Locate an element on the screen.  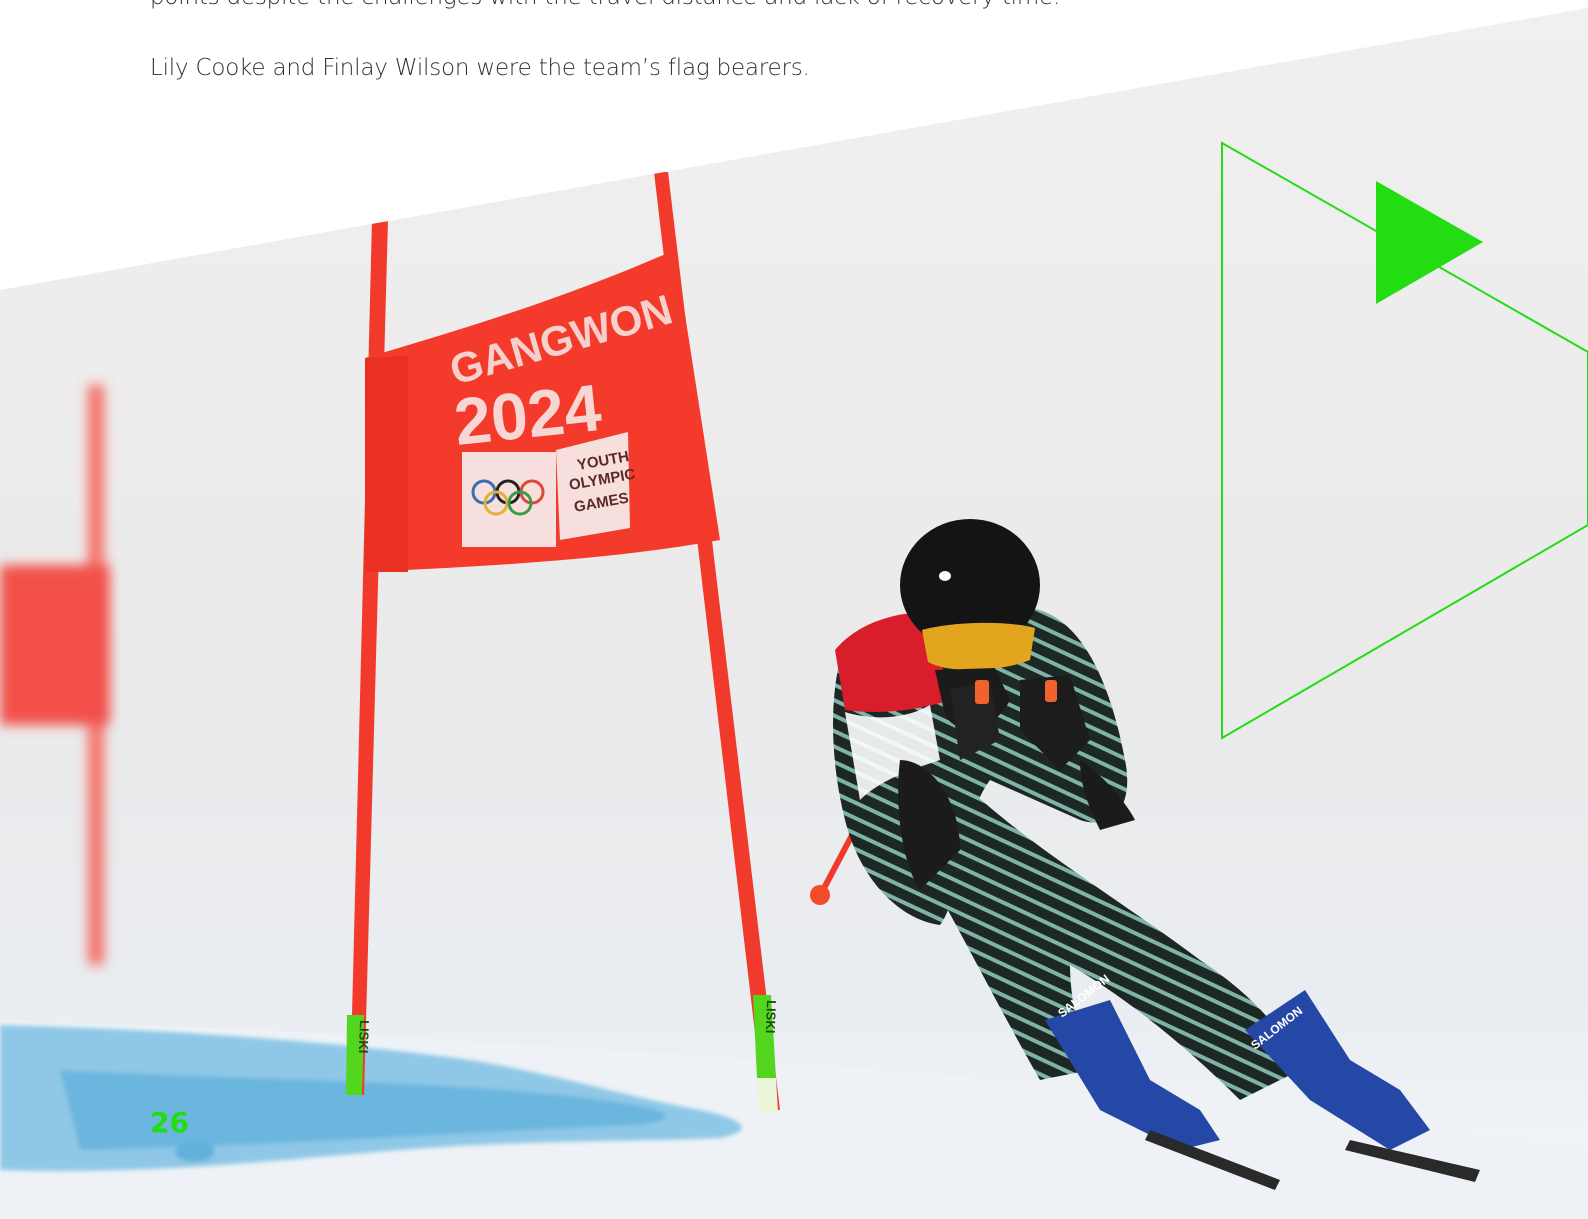
page-number: 26 is located at coordinates (169, 1122).